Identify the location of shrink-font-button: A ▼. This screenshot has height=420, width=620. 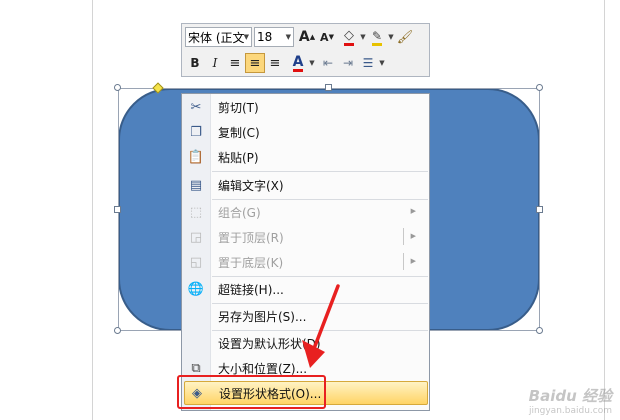
(327, 37).